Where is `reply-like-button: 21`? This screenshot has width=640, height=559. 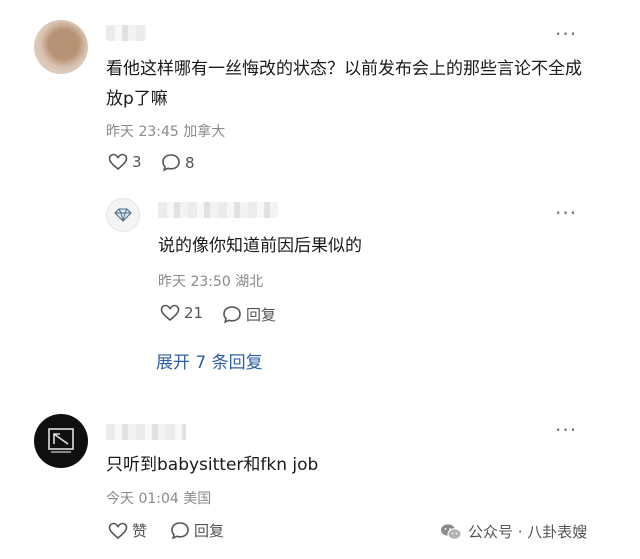
reply-like-button: 21 is located at coordinates (181, 313).